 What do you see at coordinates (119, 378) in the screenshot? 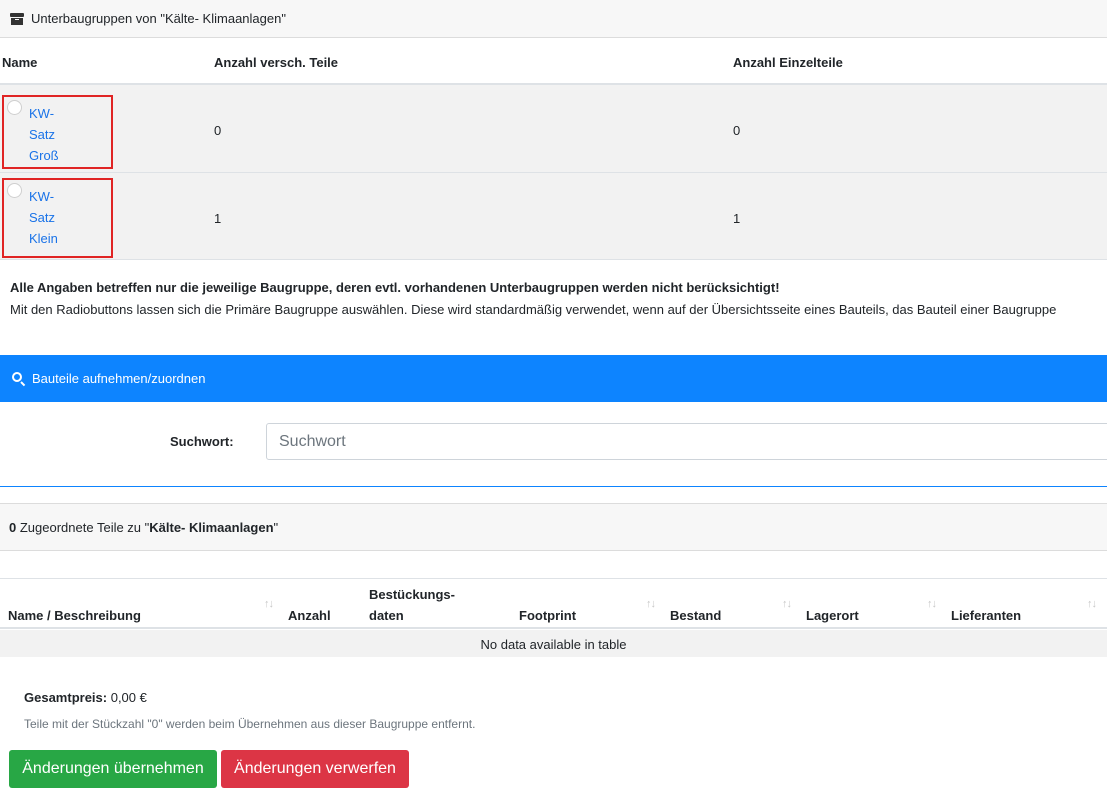
I see `search-panel-title: Bauteile aufnehmen/zuordnen` at bounding box center [119, 378].